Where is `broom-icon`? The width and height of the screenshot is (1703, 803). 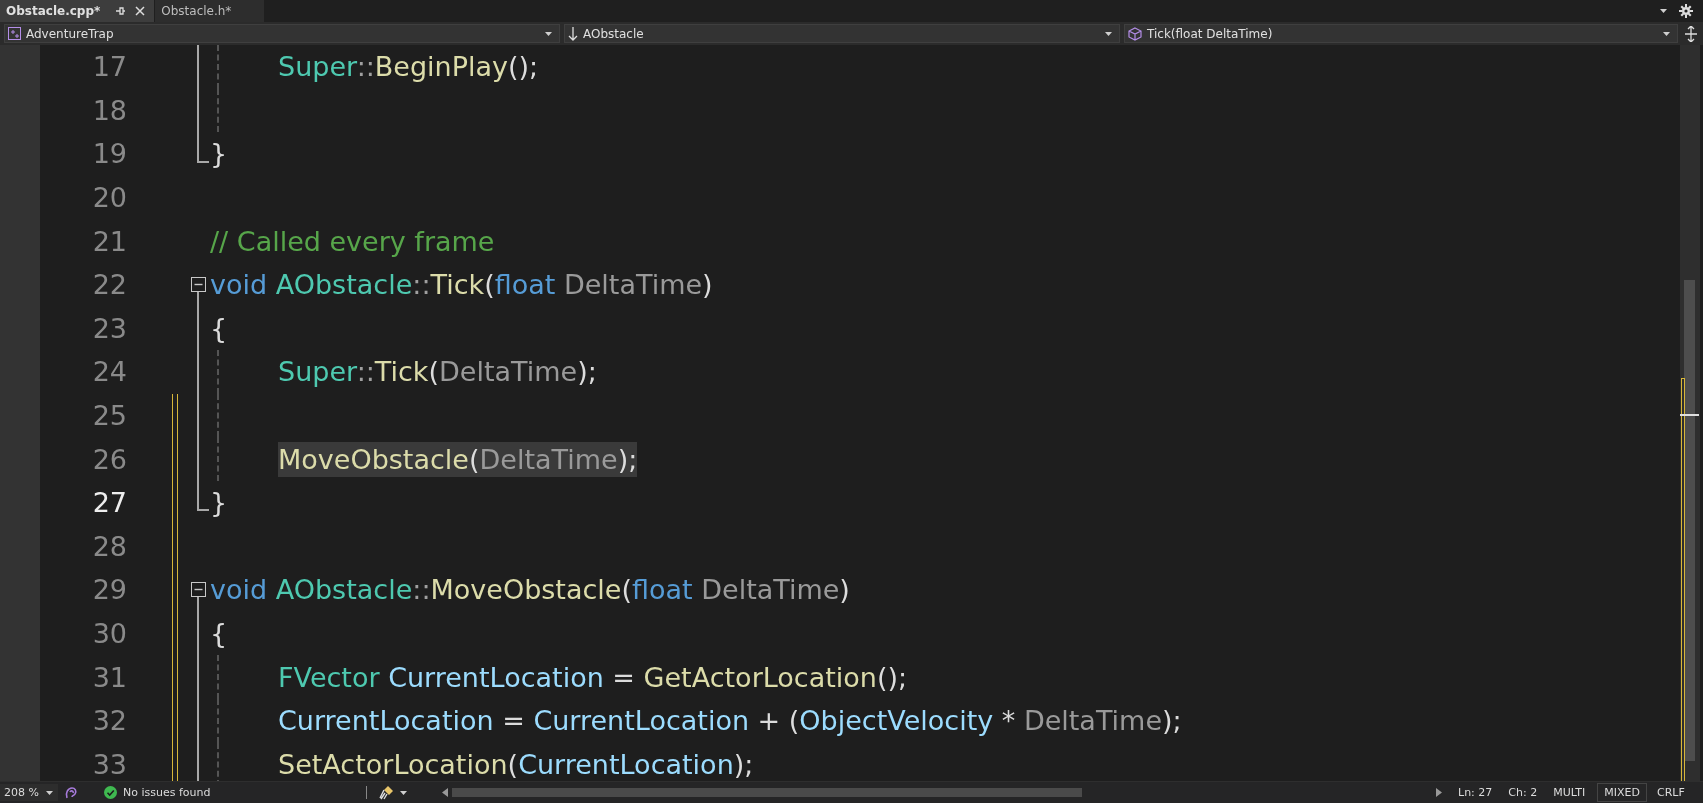
broom-icon is located at coordinates (386, 792).